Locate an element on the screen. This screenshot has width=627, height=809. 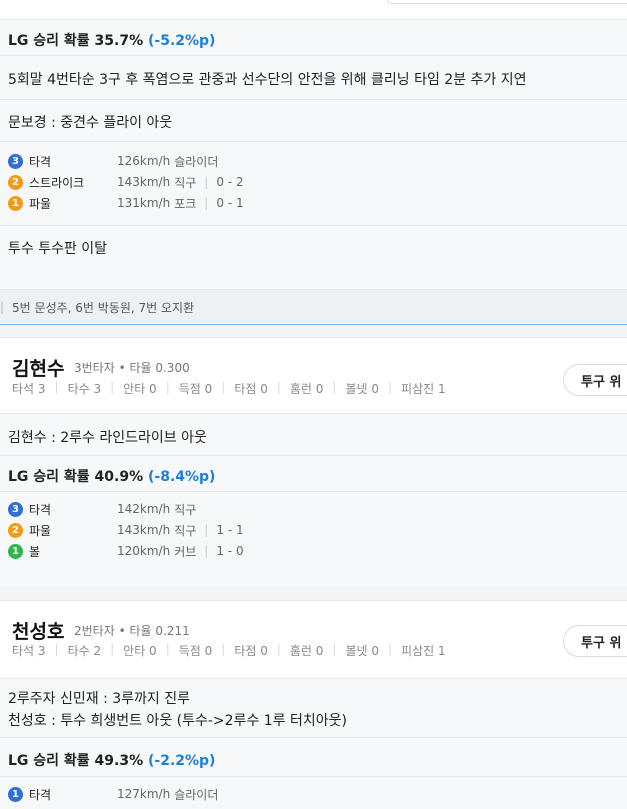
batter-meta: 2번타자 • 타율 0.211 is located at coordinates (132, 631).